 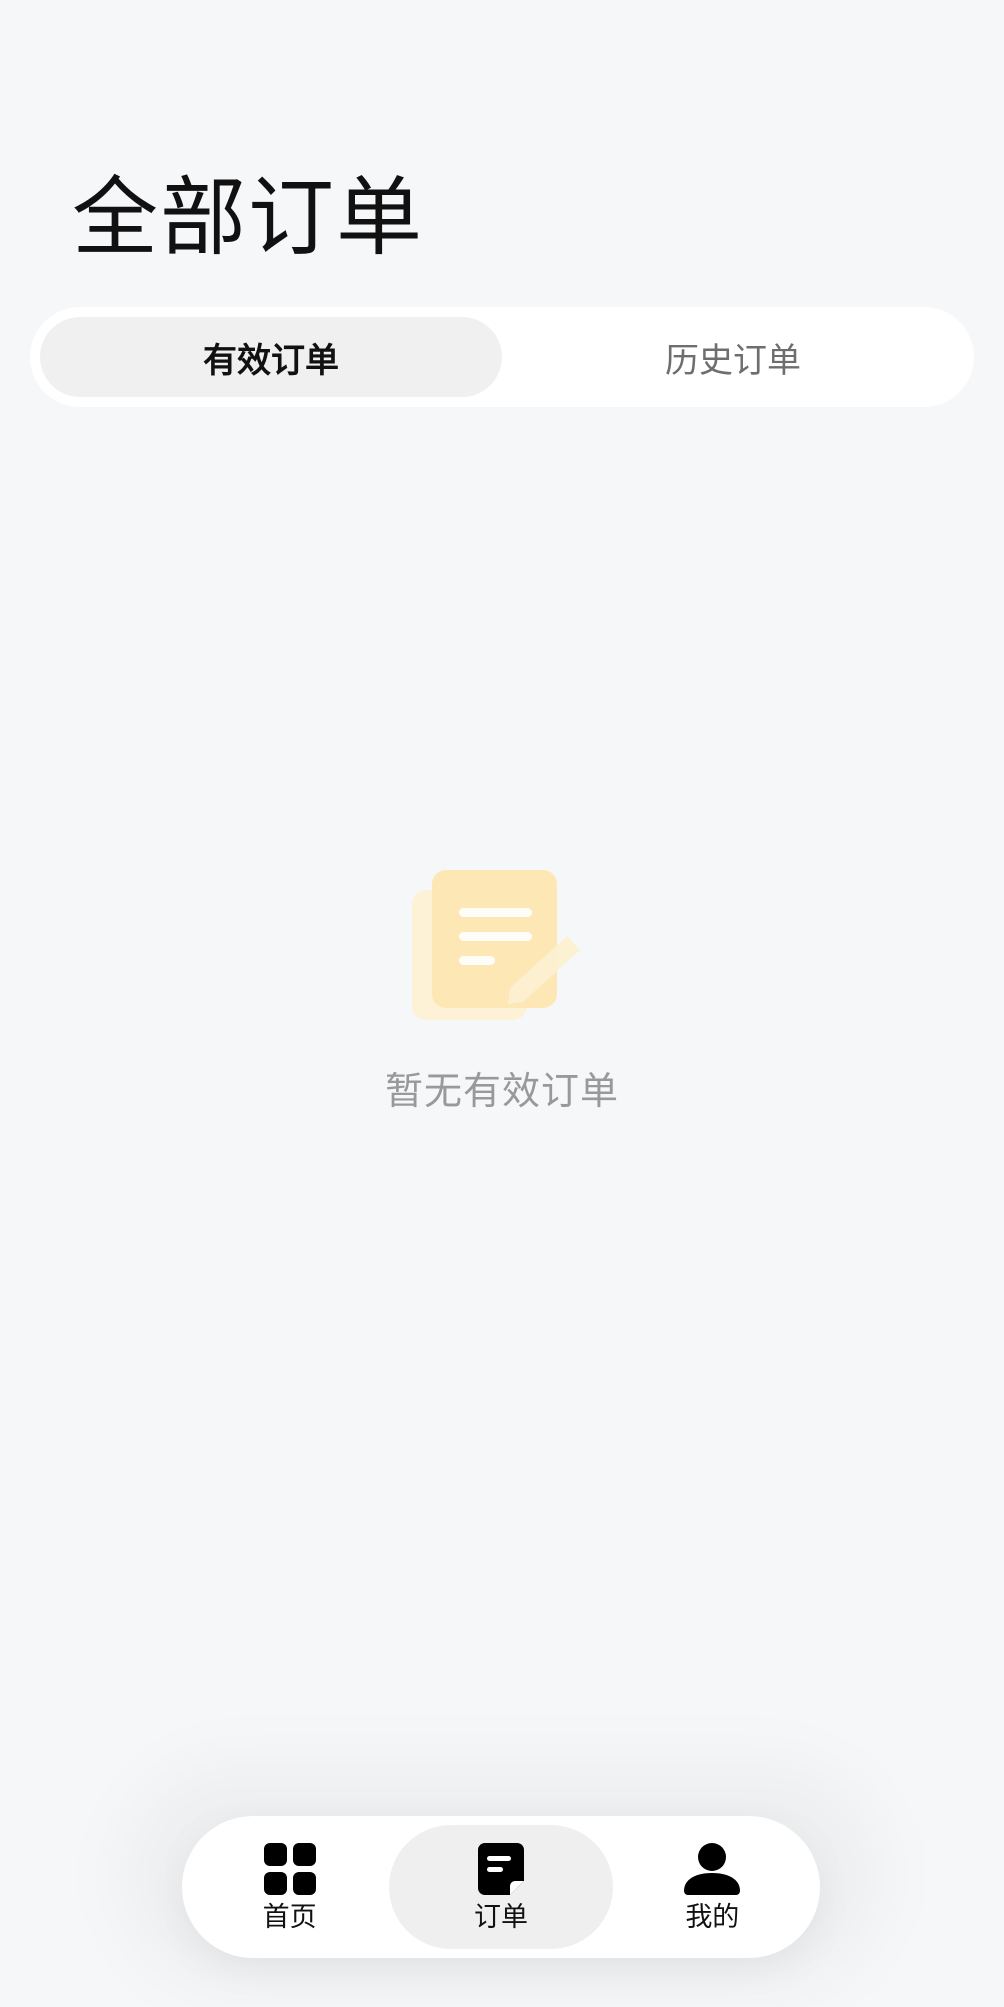 I want to click on nav-item-orders: 订单, so click(x=501, y=1887).